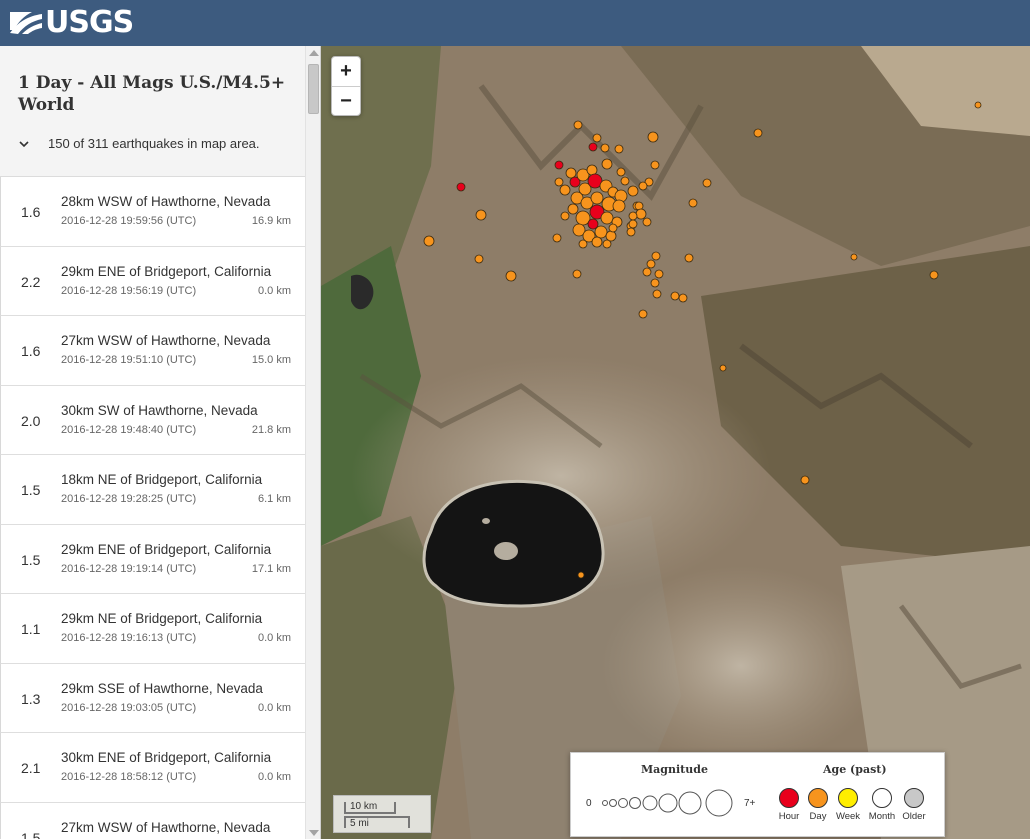 The width and height of the screenshot is (1030, 839). Describe the element at coordinates (312, 442) in the screenshot. I see `list-scrollbar` at that location.